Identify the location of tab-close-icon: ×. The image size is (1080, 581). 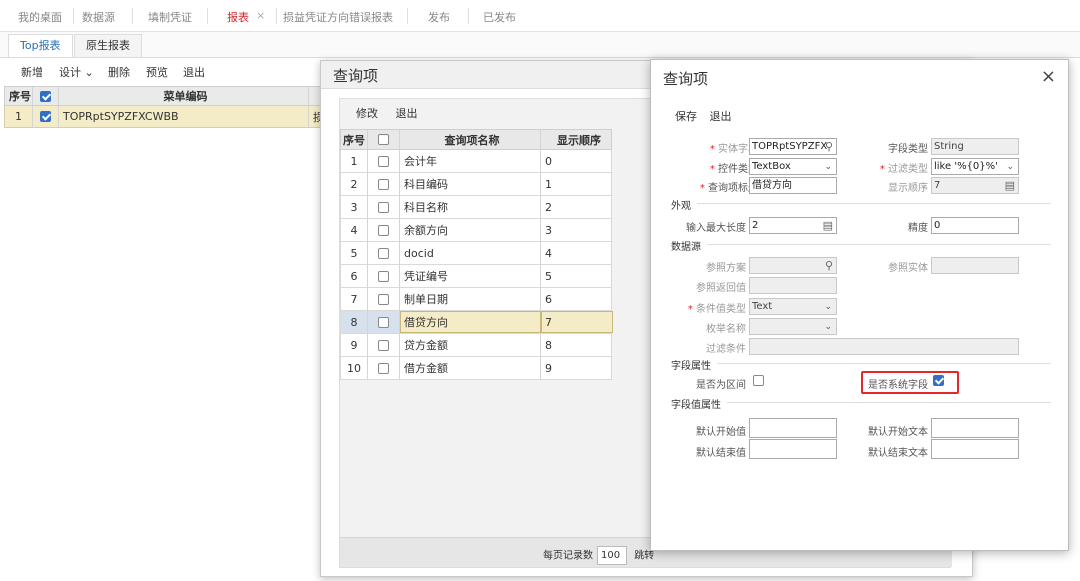
(260, 15).